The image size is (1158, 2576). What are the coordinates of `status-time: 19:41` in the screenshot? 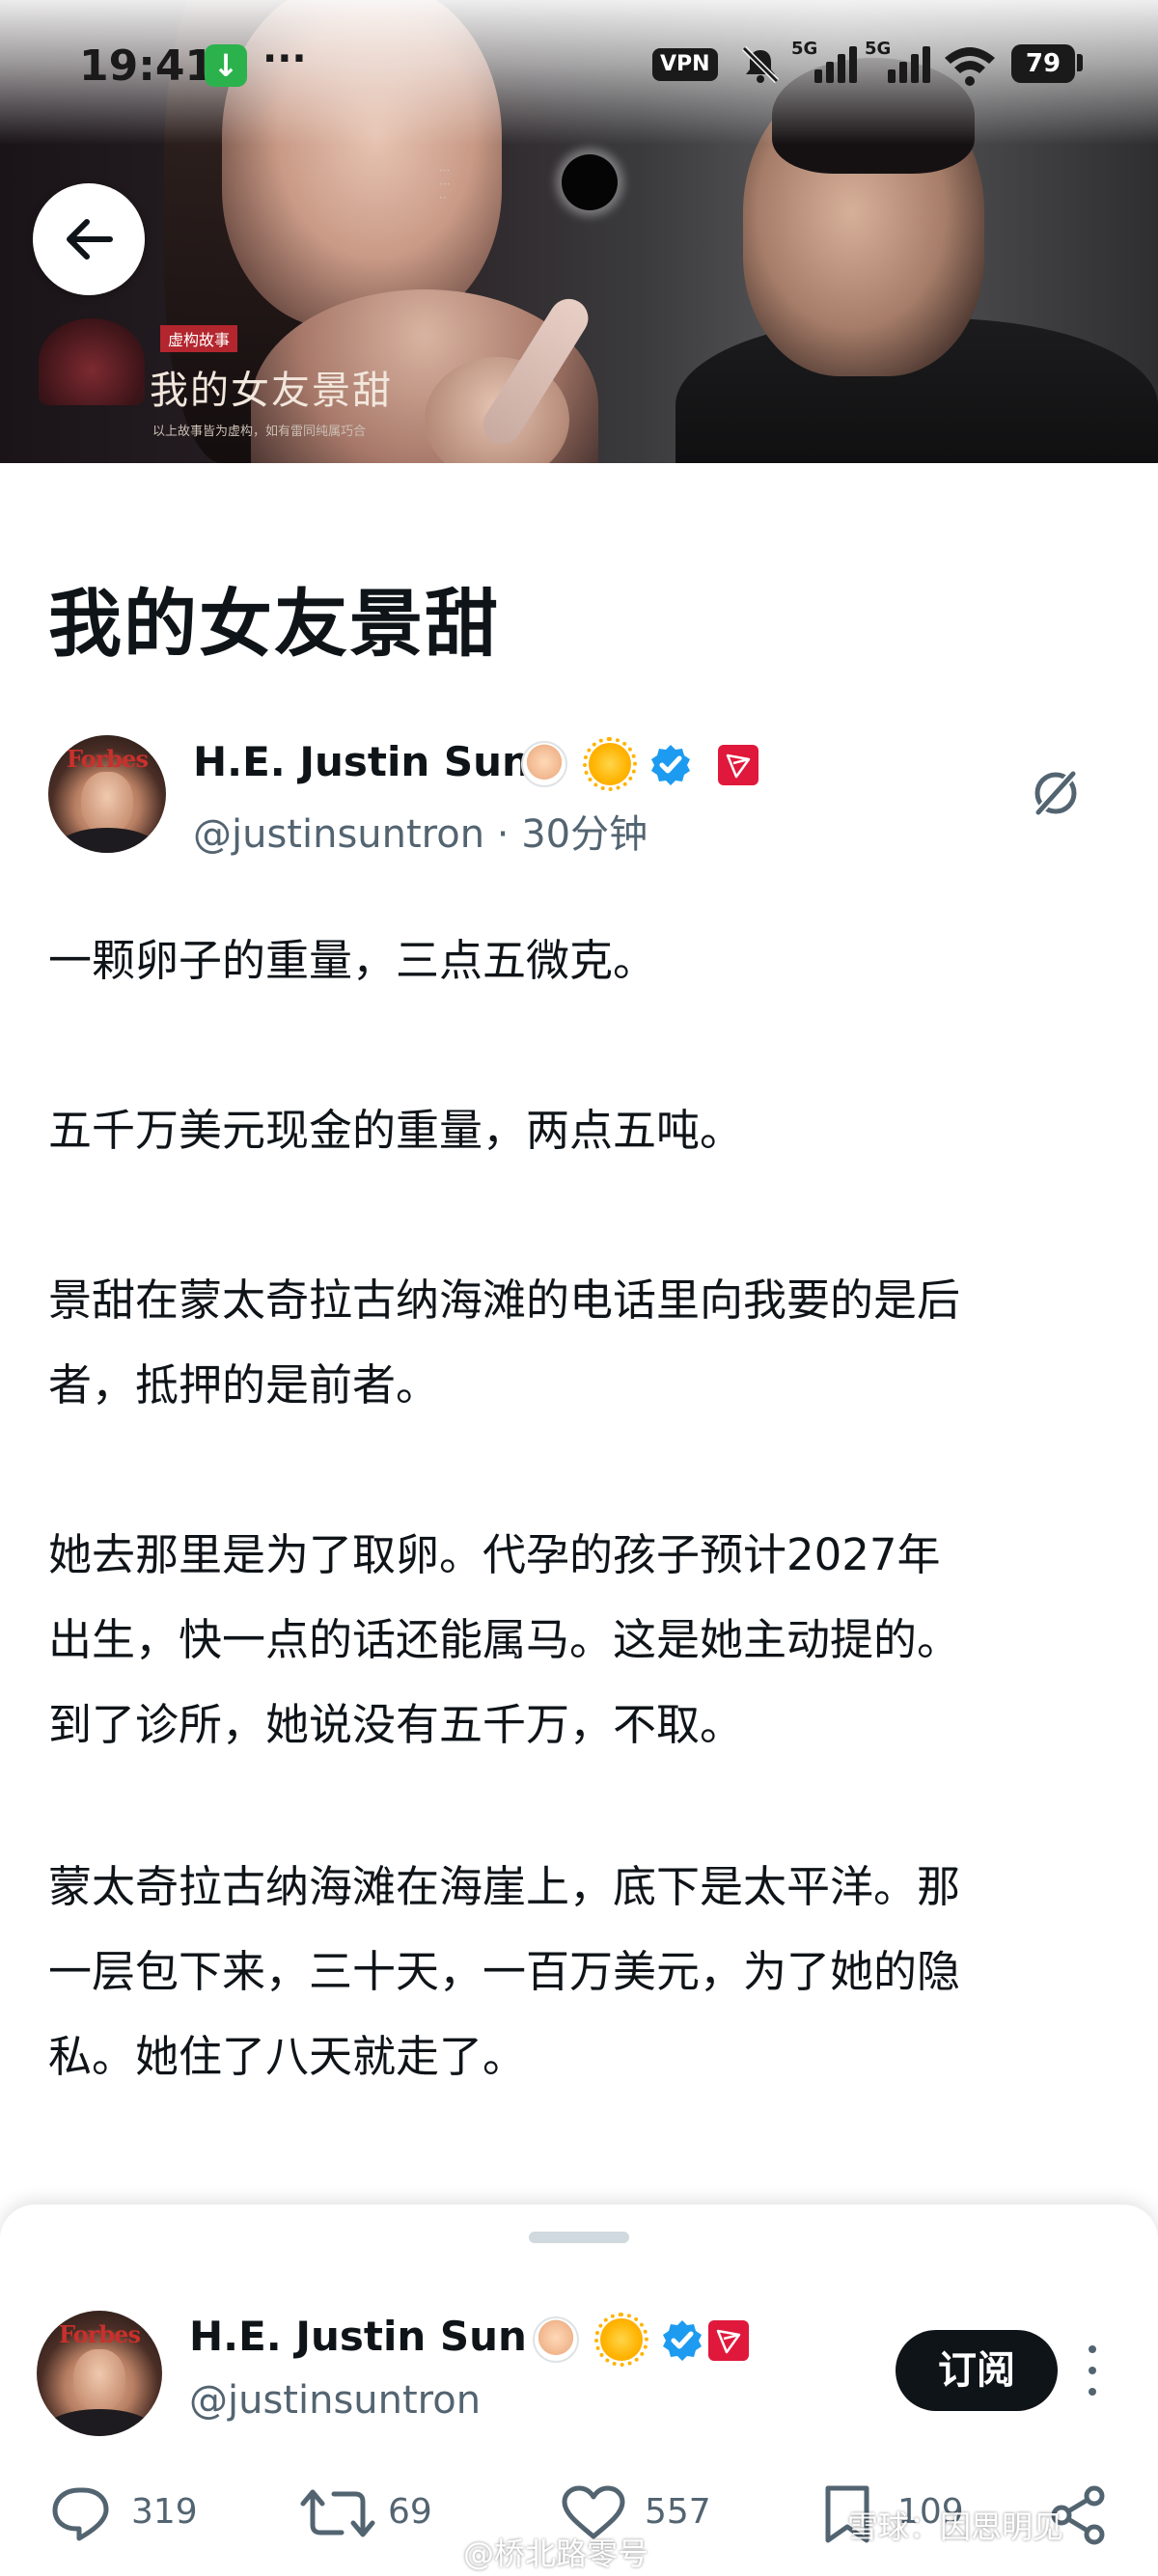 It's located at (147, 66).